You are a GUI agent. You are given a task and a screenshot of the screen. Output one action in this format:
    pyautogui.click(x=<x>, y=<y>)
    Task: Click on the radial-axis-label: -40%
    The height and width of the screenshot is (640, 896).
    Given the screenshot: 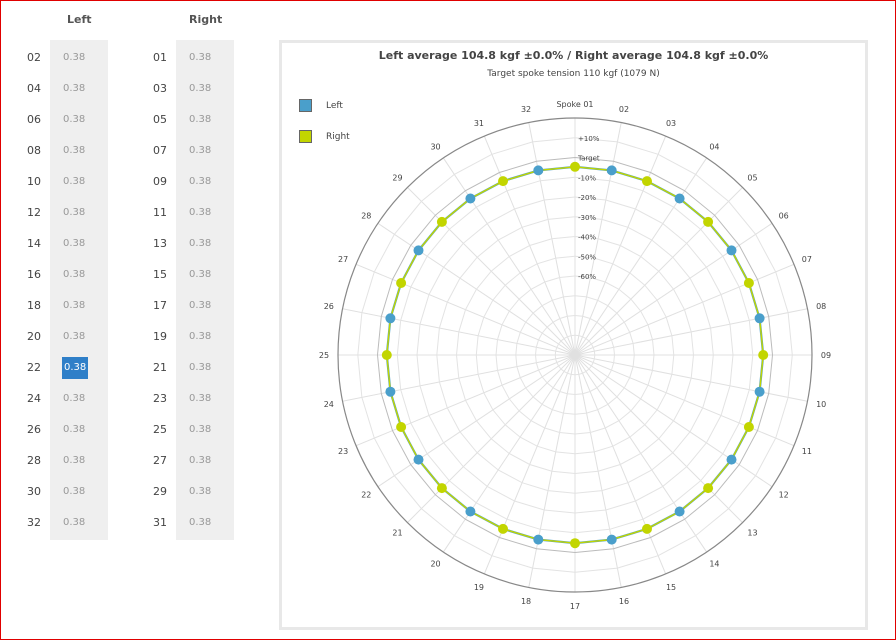 What is the action you would take?
    pyautogui.click(x=587, y=238)
    